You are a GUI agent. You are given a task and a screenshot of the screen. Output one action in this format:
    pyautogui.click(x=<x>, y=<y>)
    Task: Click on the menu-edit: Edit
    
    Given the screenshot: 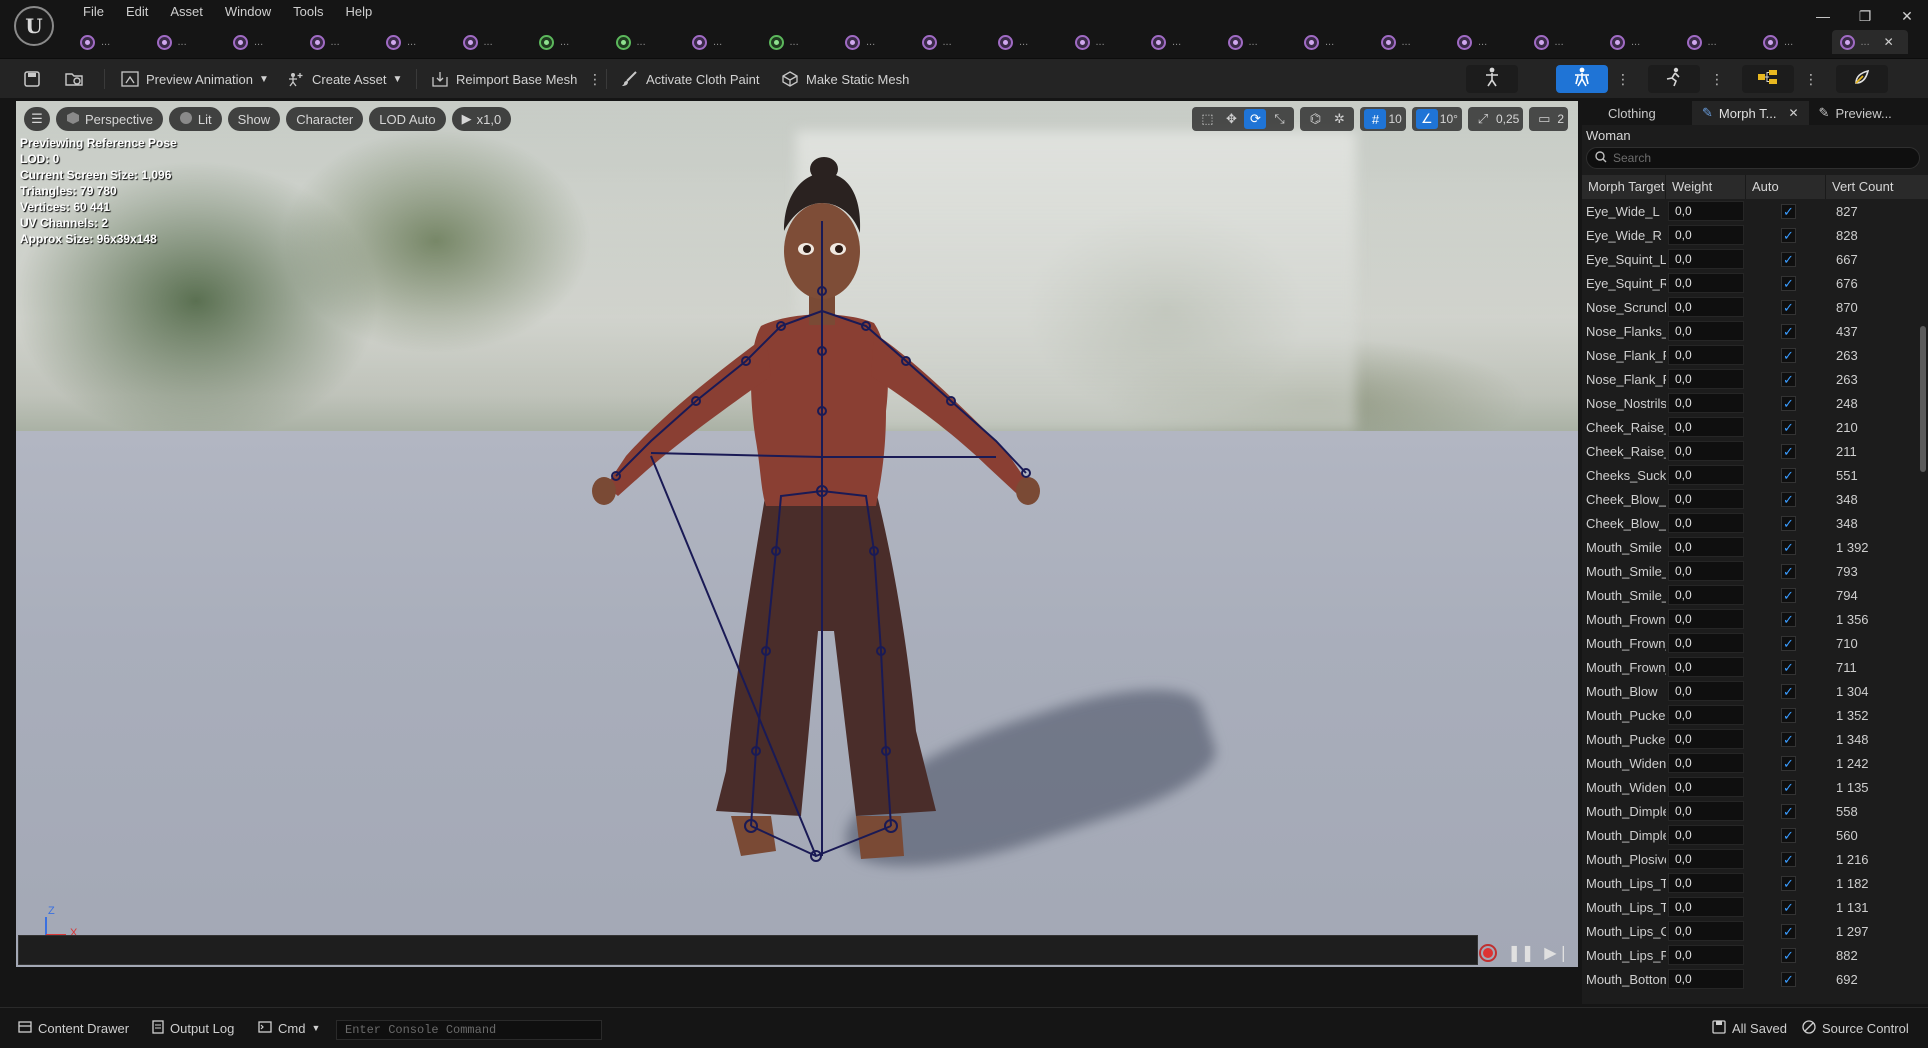 What is the action you would take?
    pyautogui.click(x=137, y=12)
    